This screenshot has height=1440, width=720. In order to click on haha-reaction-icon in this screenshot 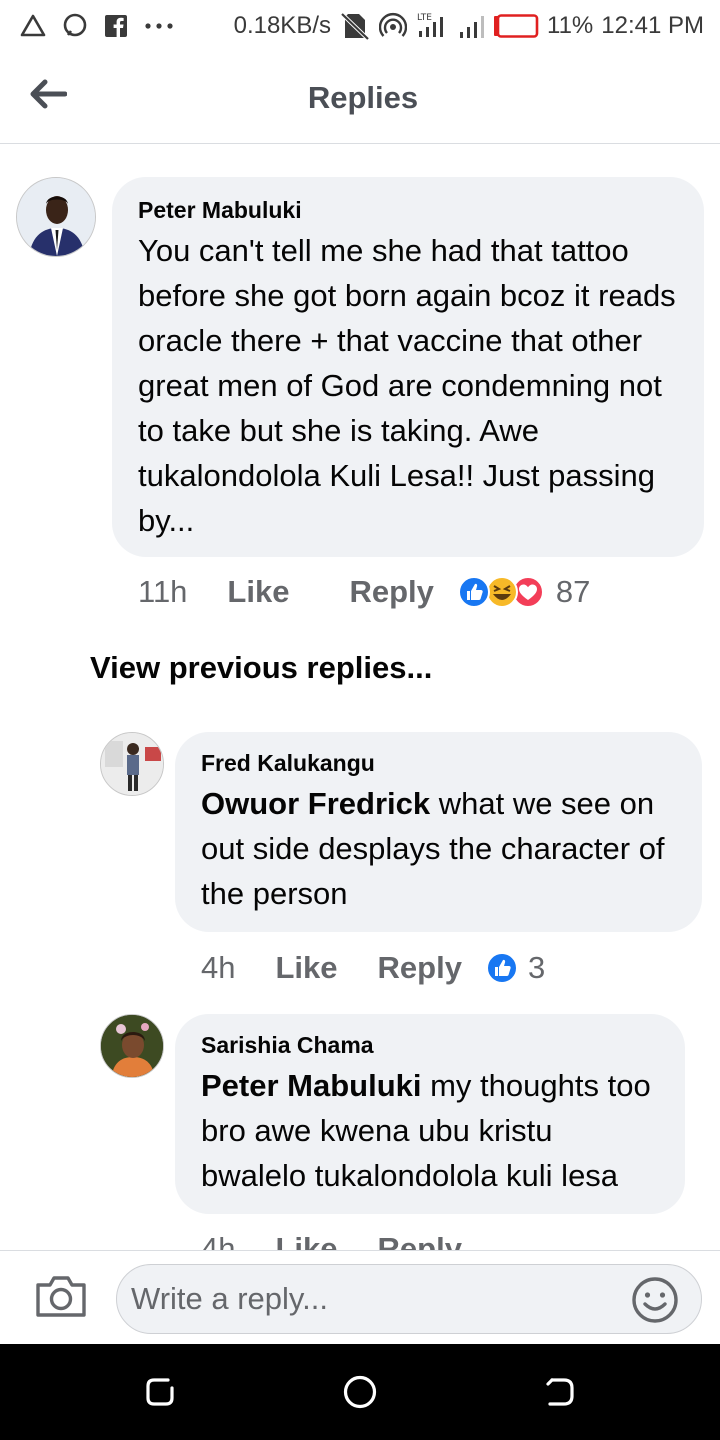, I will do `click(501, 592)`.